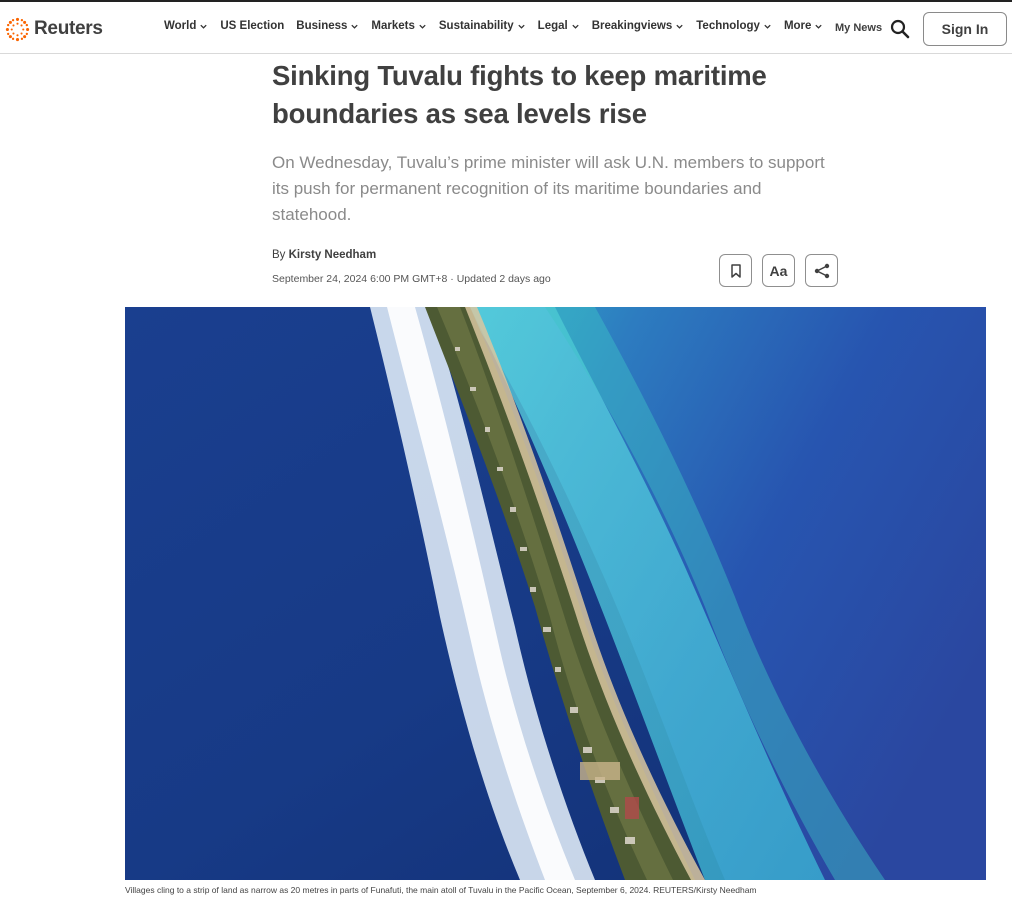 Image resolution: width=1012 pixels, height=904 pixels. I want to click on my-news-link: My News, so click(858, 28).